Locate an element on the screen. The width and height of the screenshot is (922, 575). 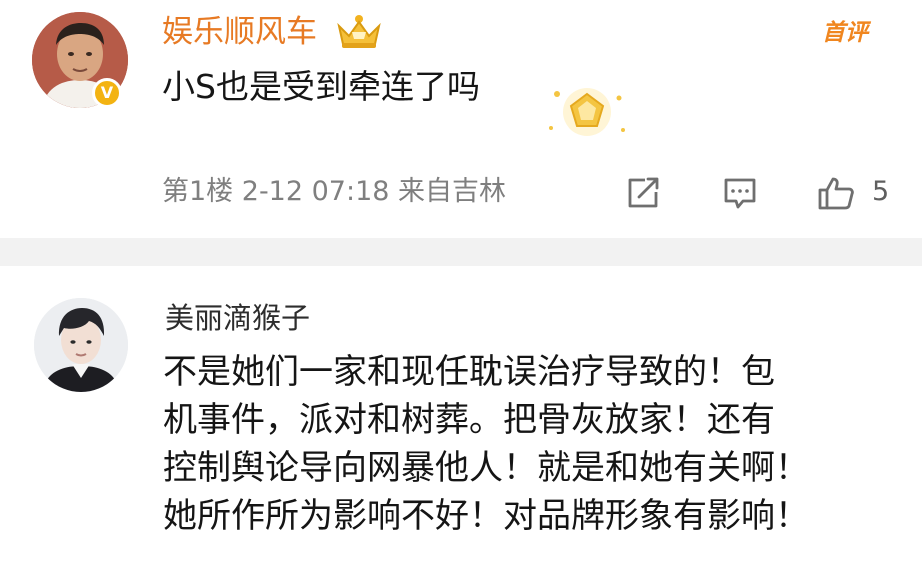
comment-icon is located at coordinates (740, 193).